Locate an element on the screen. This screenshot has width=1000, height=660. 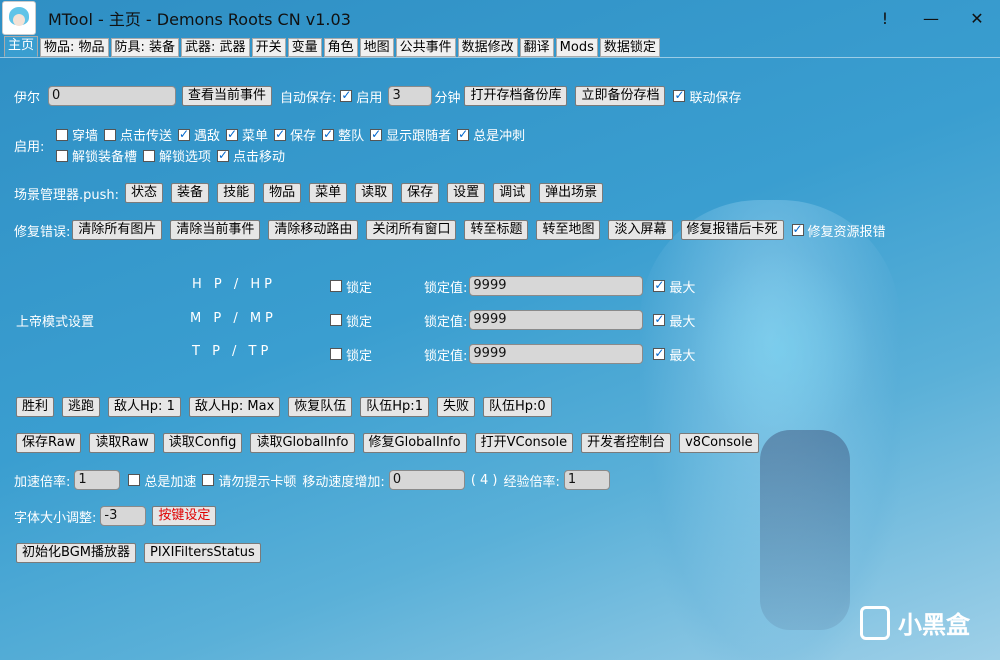
menu-check is located at coordinates (232, 134).